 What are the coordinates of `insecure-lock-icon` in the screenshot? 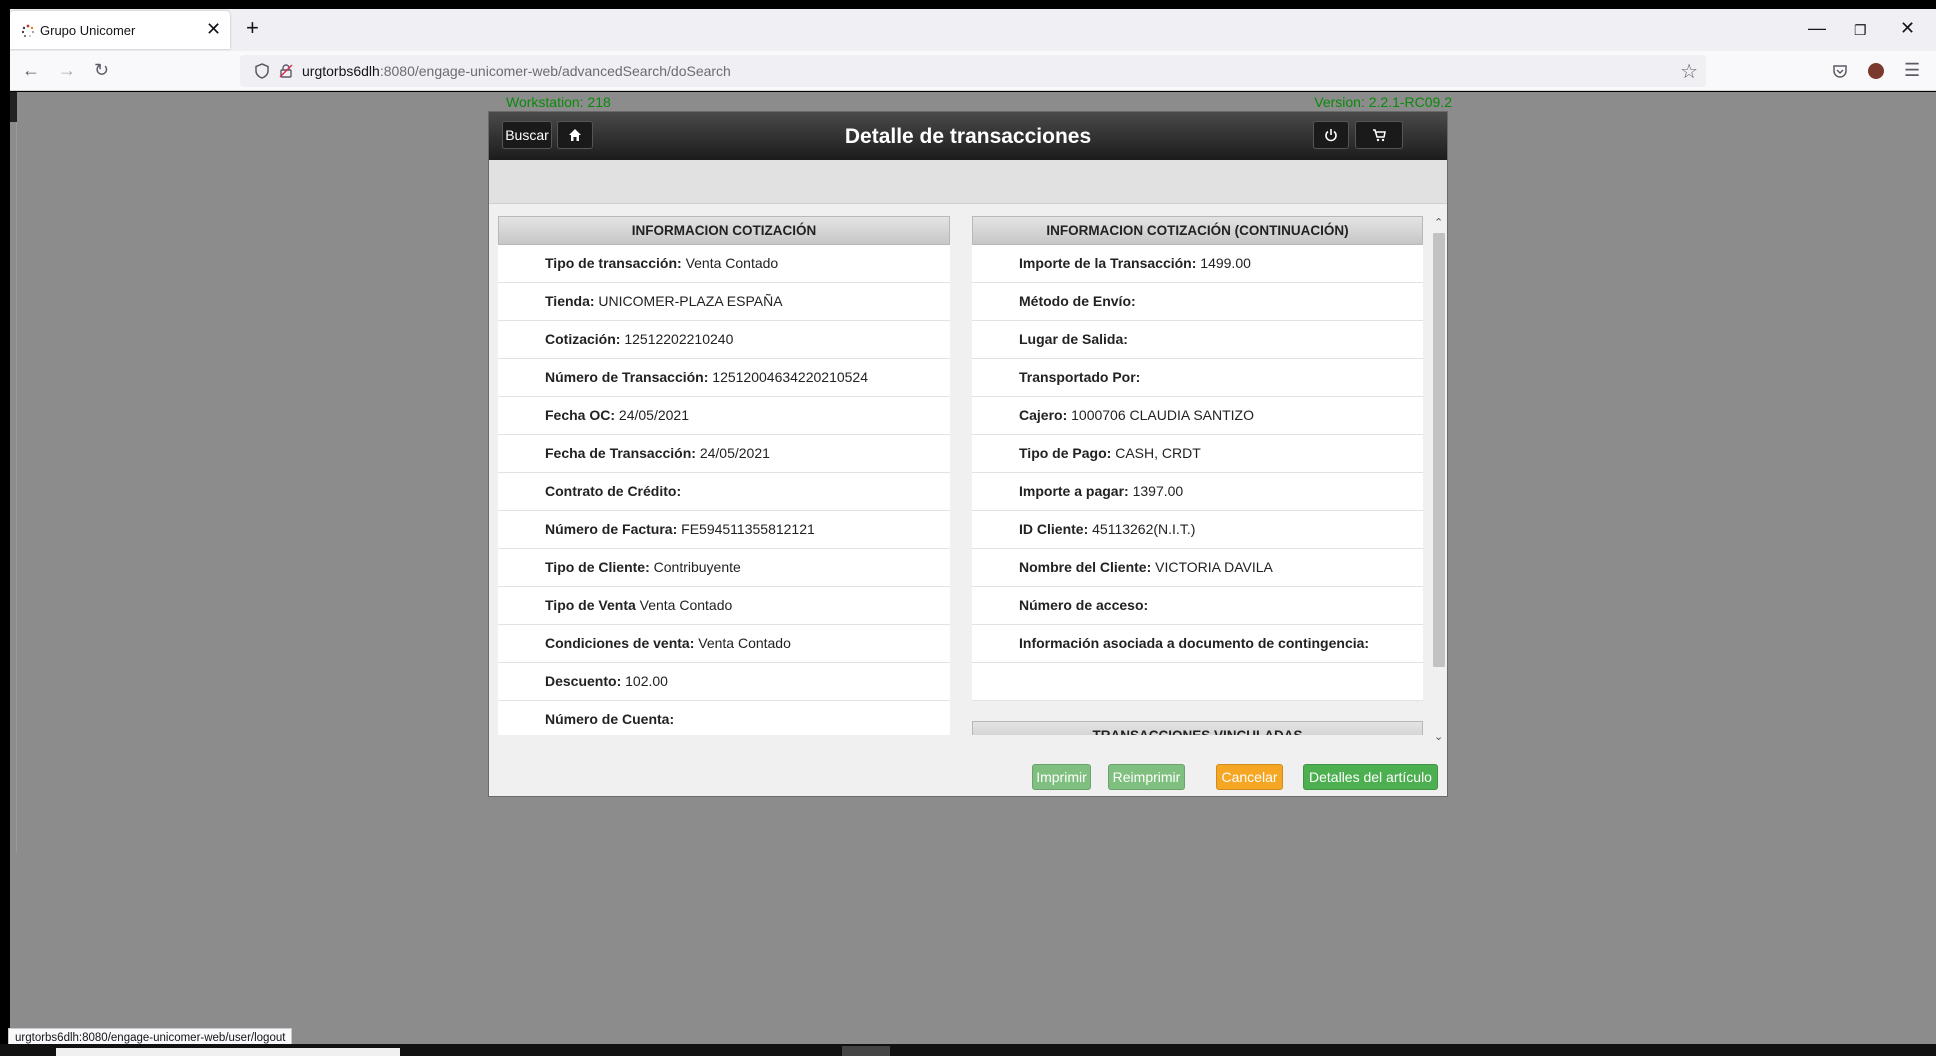 It's located at (286, 71).